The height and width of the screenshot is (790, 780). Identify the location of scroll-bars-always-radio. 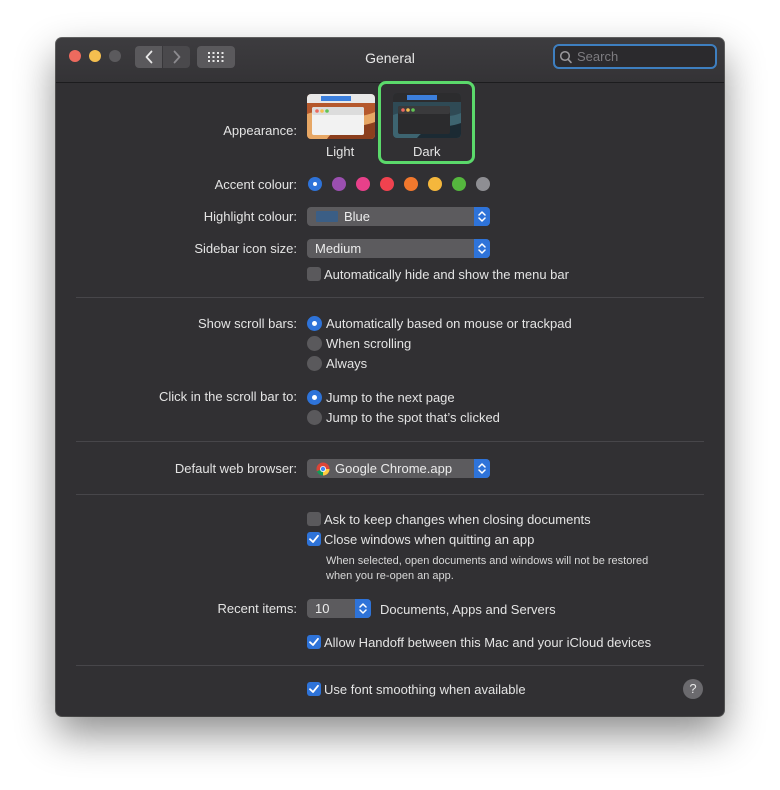
(314, 363).